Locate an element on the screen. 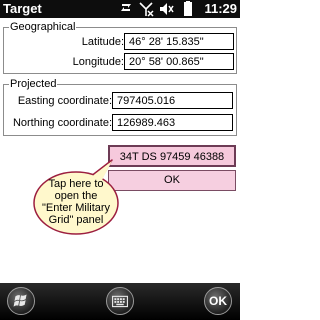 This screenshot has width=320, height=320. windows-start-button is located at coordinates (21, 301).